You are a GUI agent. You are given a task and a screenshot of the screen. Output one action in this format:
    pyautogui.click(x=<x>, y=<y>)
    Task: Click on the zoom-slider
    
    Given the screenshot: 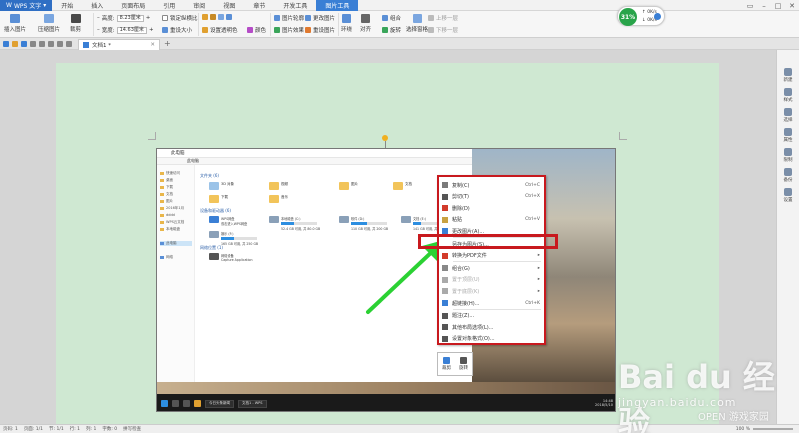 What is the action you would take?
    pyautogui.click(x=773, y=429)
    